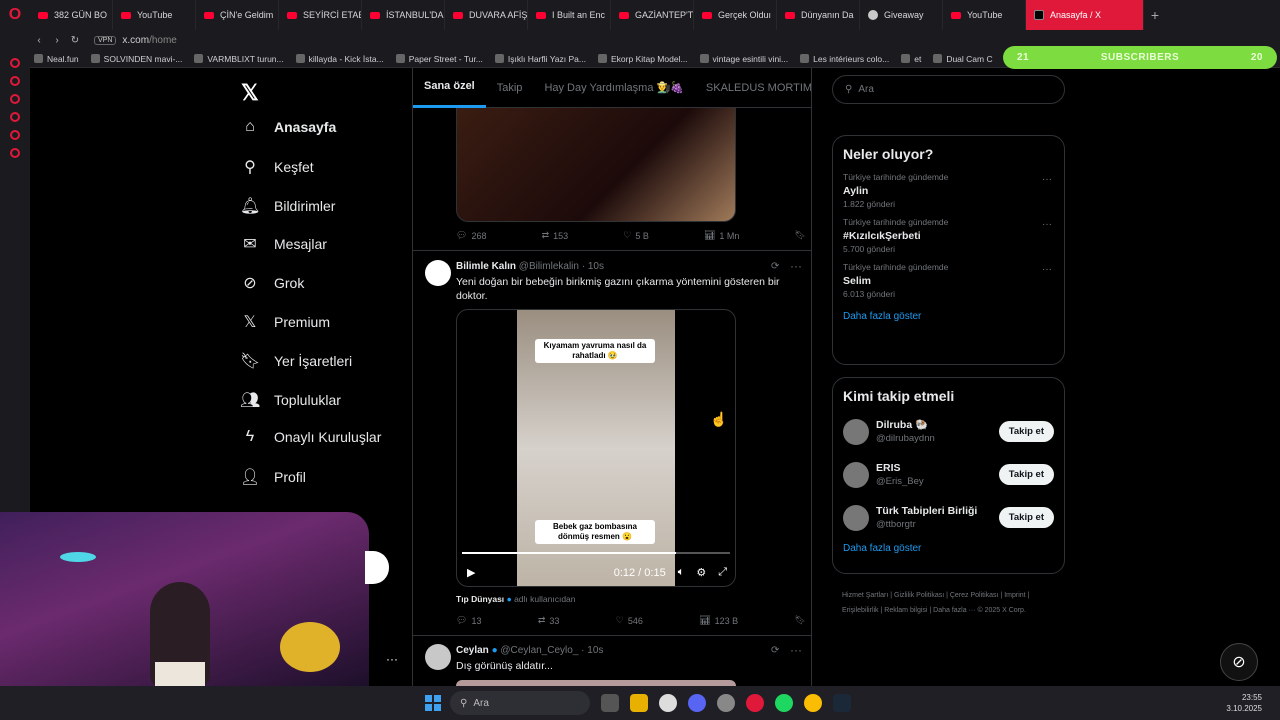 The image size is (1280, 720). Describe the element at coordinates (596, 165) in the screenshot. I see `post-image` at that location.